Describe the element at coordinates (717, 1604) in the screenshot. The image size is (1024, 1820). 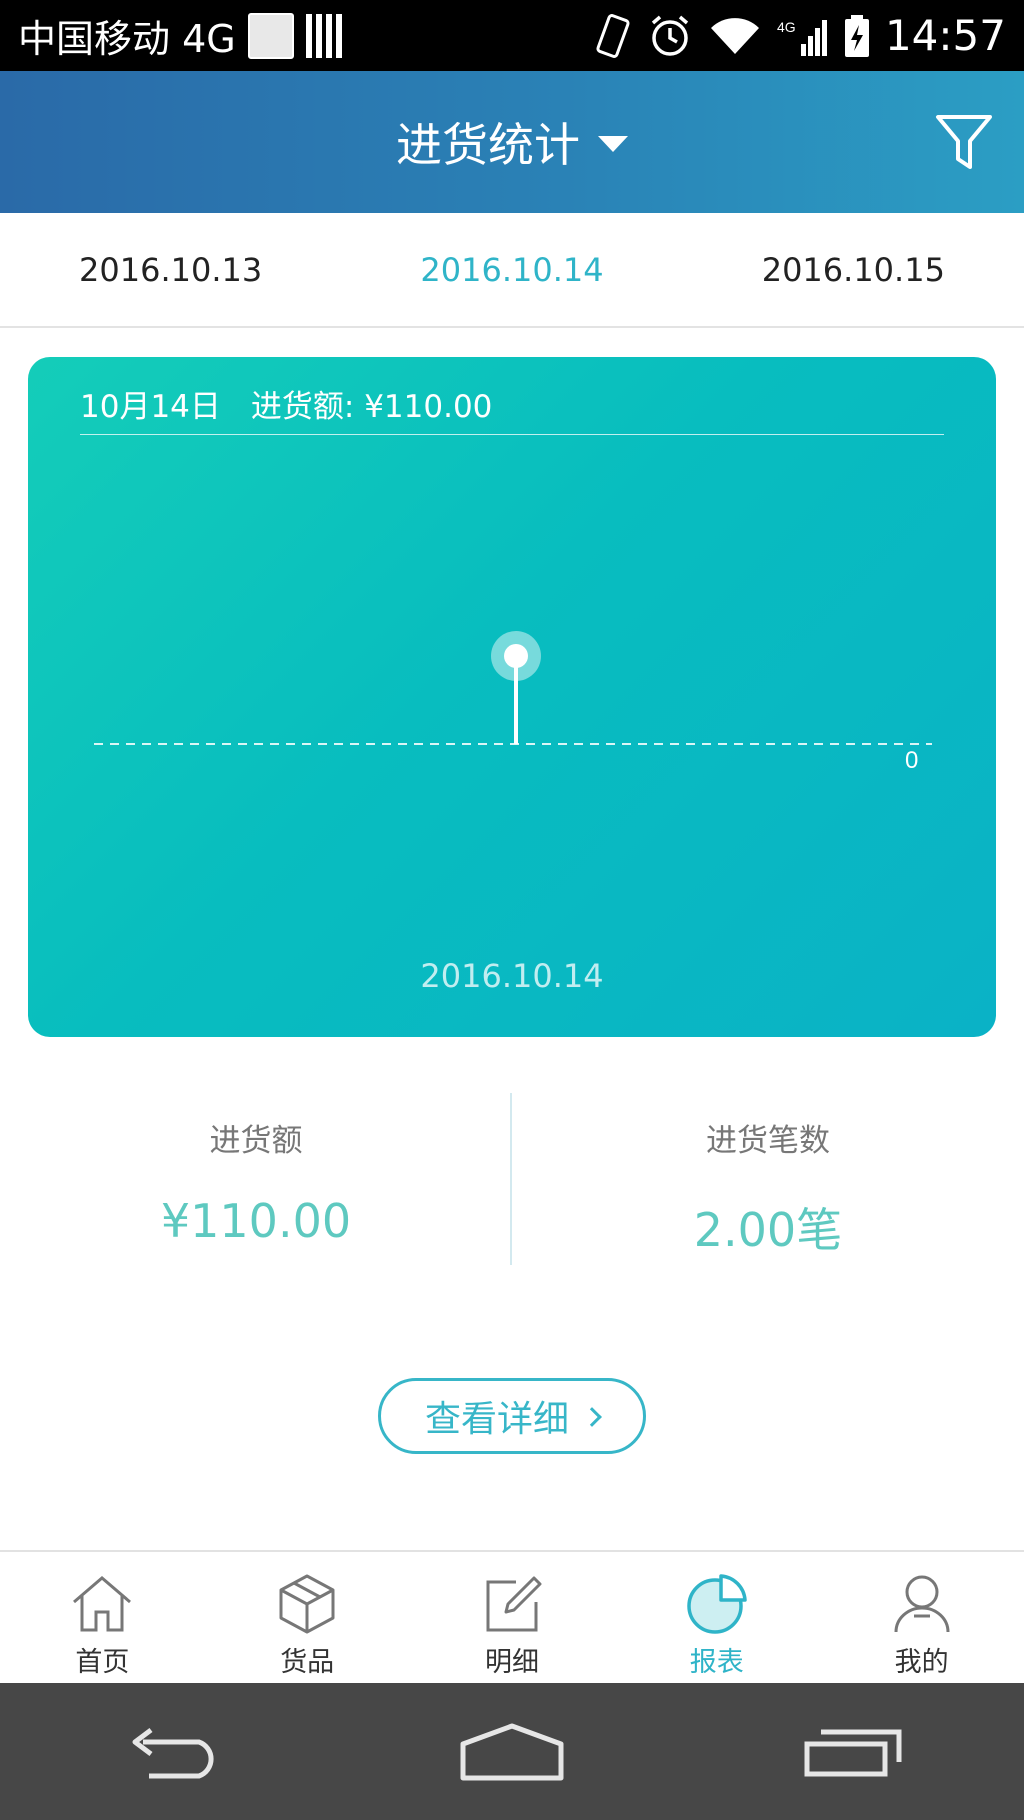
I see `pie-chart-icon` at that location.